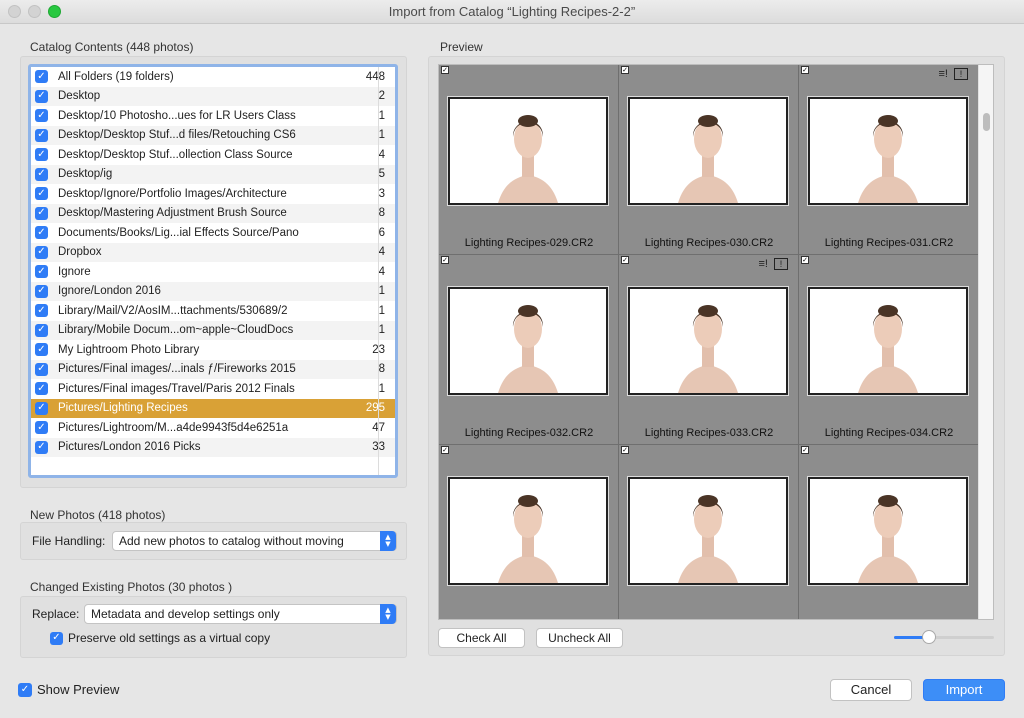 The width and height of the screenshot is (1024, 718). Describe the element at coordinates (68, 689) in the screenshot. I see `show-preview-option: ✓ Show Preview` at that location.